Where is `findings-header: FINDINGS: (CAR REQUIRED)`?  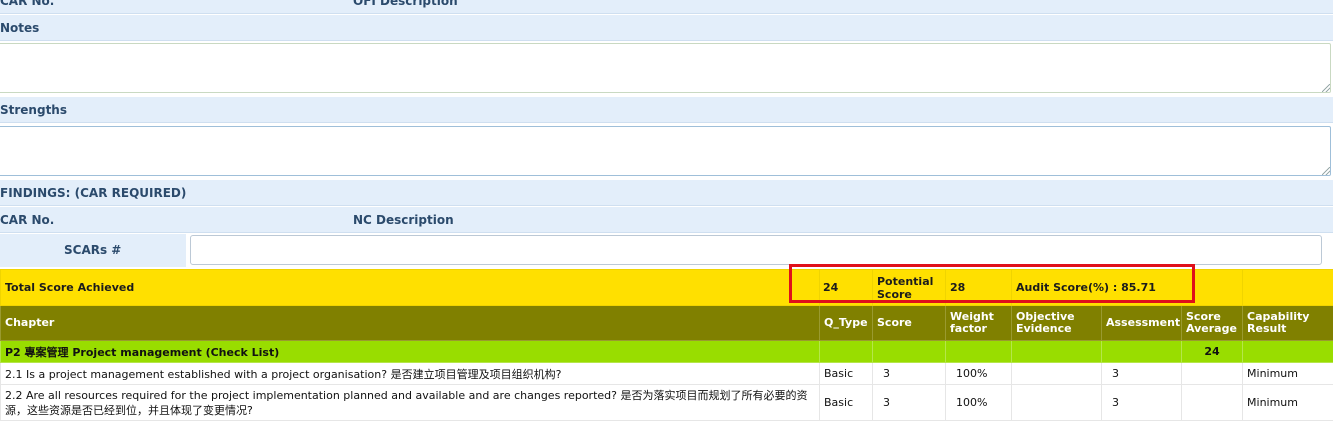 findings-header: FINDINGS: (CAR REQUIRED) is located at coordinates (666, 193).